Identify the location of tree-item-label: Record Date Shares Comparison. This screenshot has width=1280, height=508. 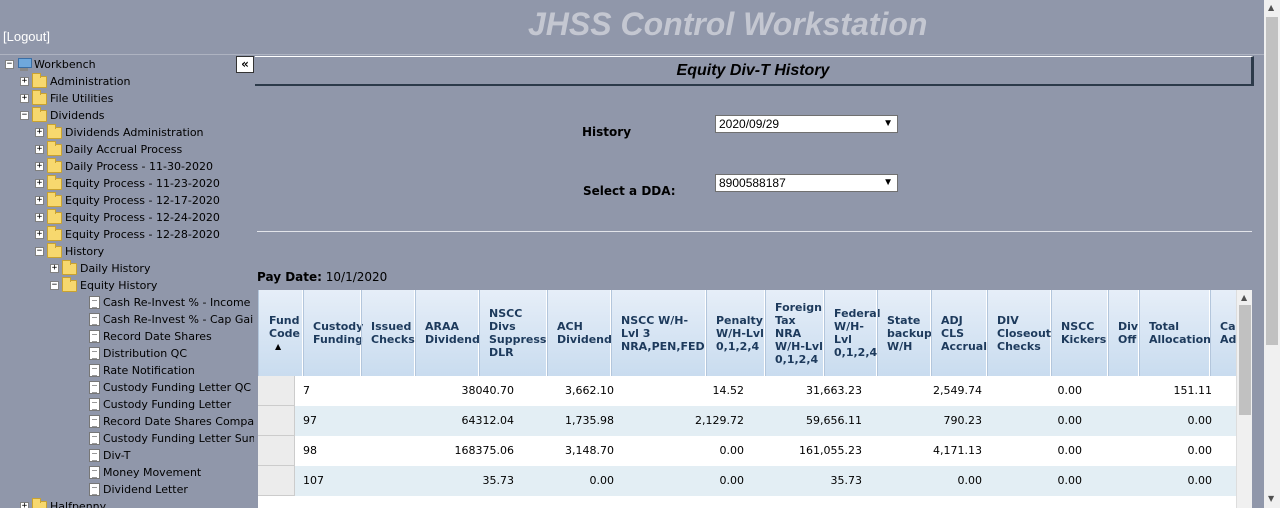
(178, 421).